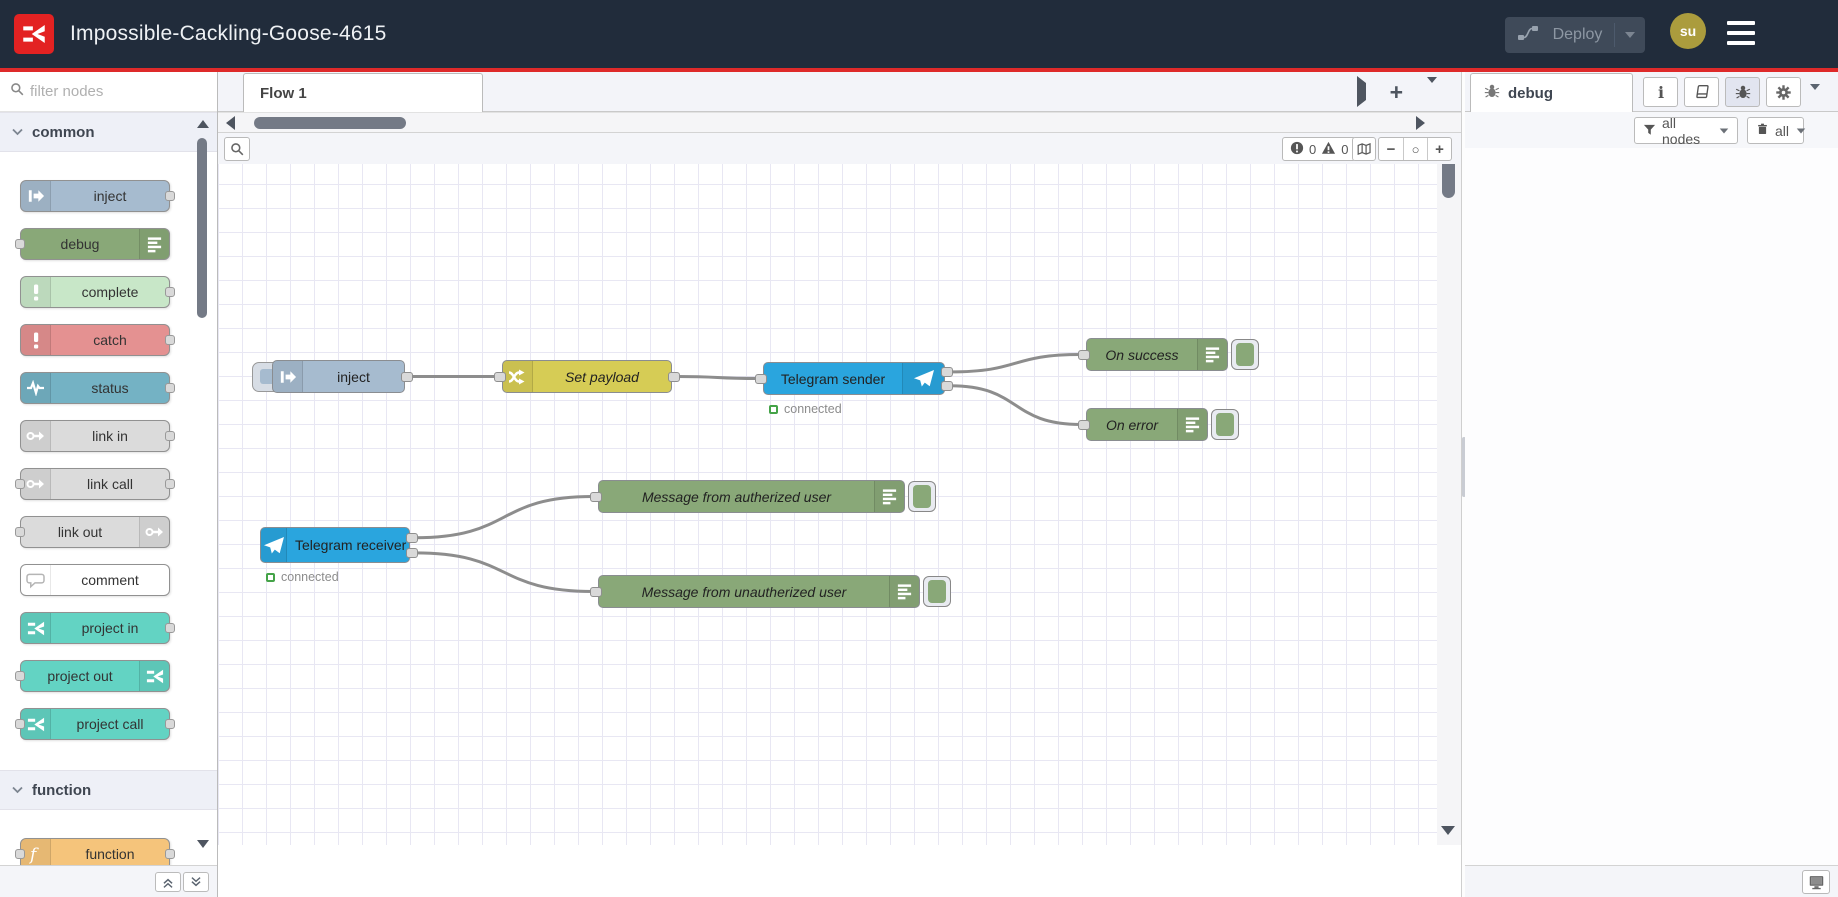 Image resolution: width=1838 pixels, height=897 pixels. I want to click on wire-telegram-sender-to-on-success, so click(1015, 363).